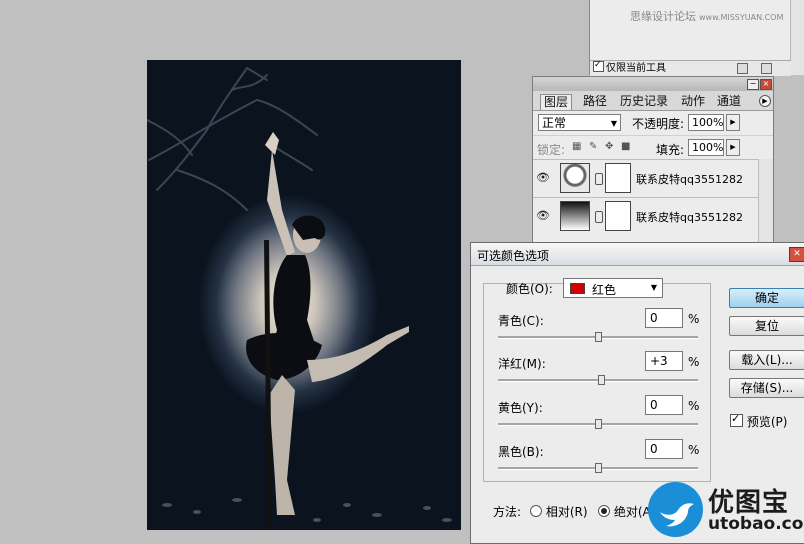 This screenshot has width=804, height=544. I want to click on cyan-slider-thumb, so click(598, 337).